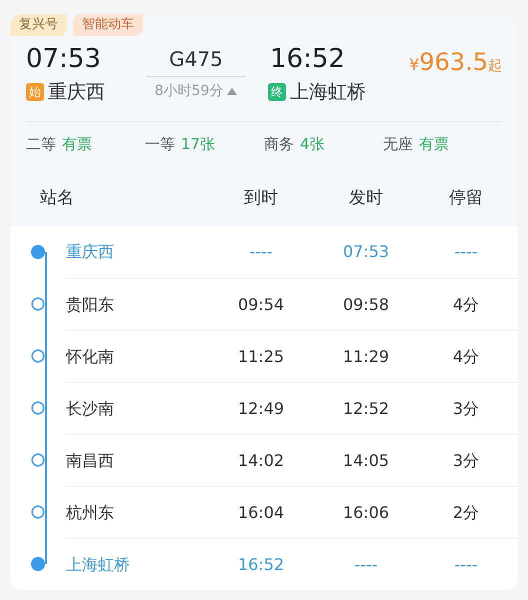 The height and width of the screenshot is (600, 528). Describe the element at coordinates (198, 144) in the screenshot. I see `seat-availability: 17张` at that location.